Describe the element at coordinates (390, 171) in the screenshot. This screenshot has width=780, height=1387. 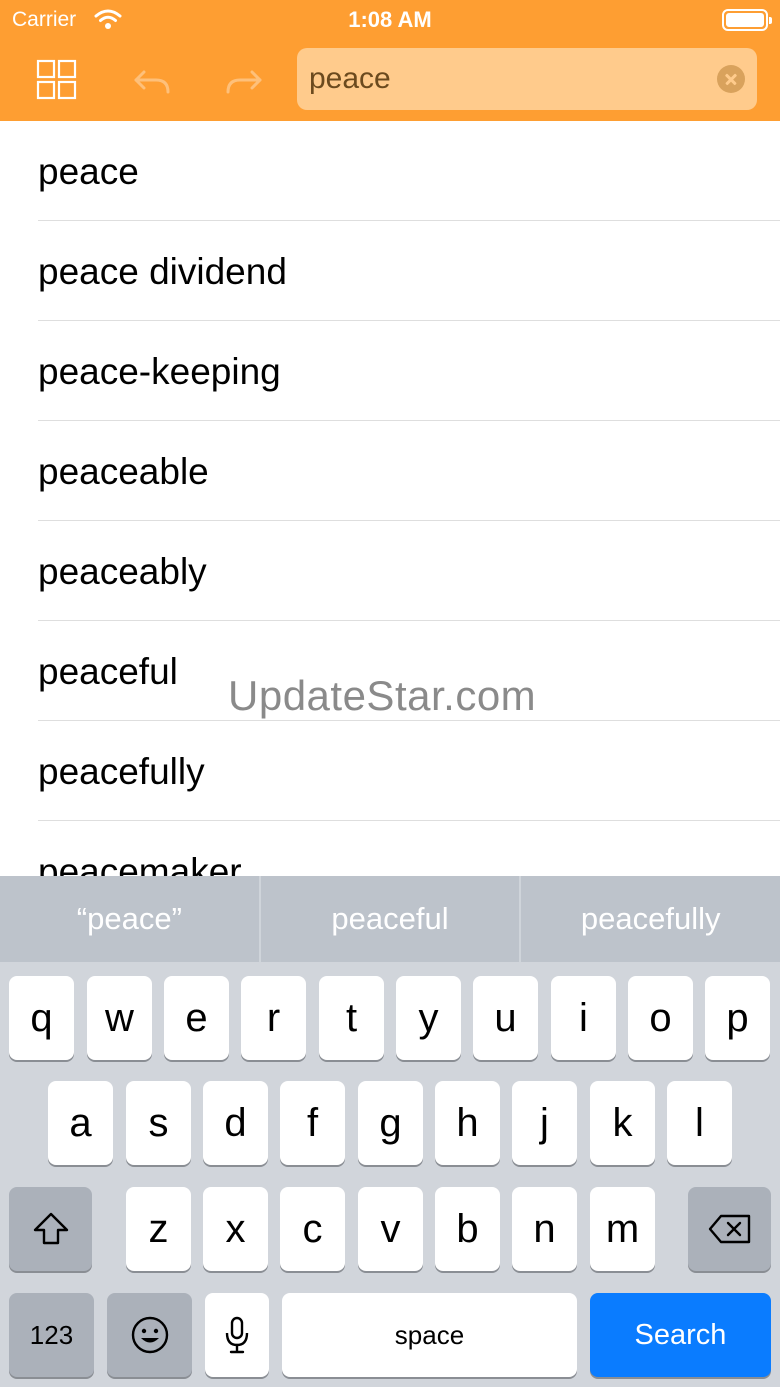
I see `list-item: peace` at that location.